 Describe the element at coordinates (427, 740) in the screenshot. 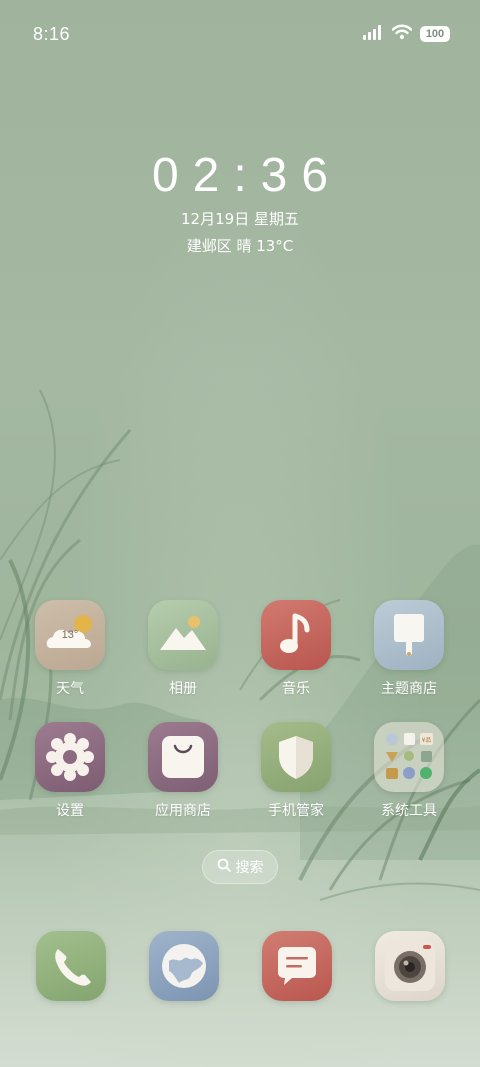

I see `svg-text: ¥品` at that location.